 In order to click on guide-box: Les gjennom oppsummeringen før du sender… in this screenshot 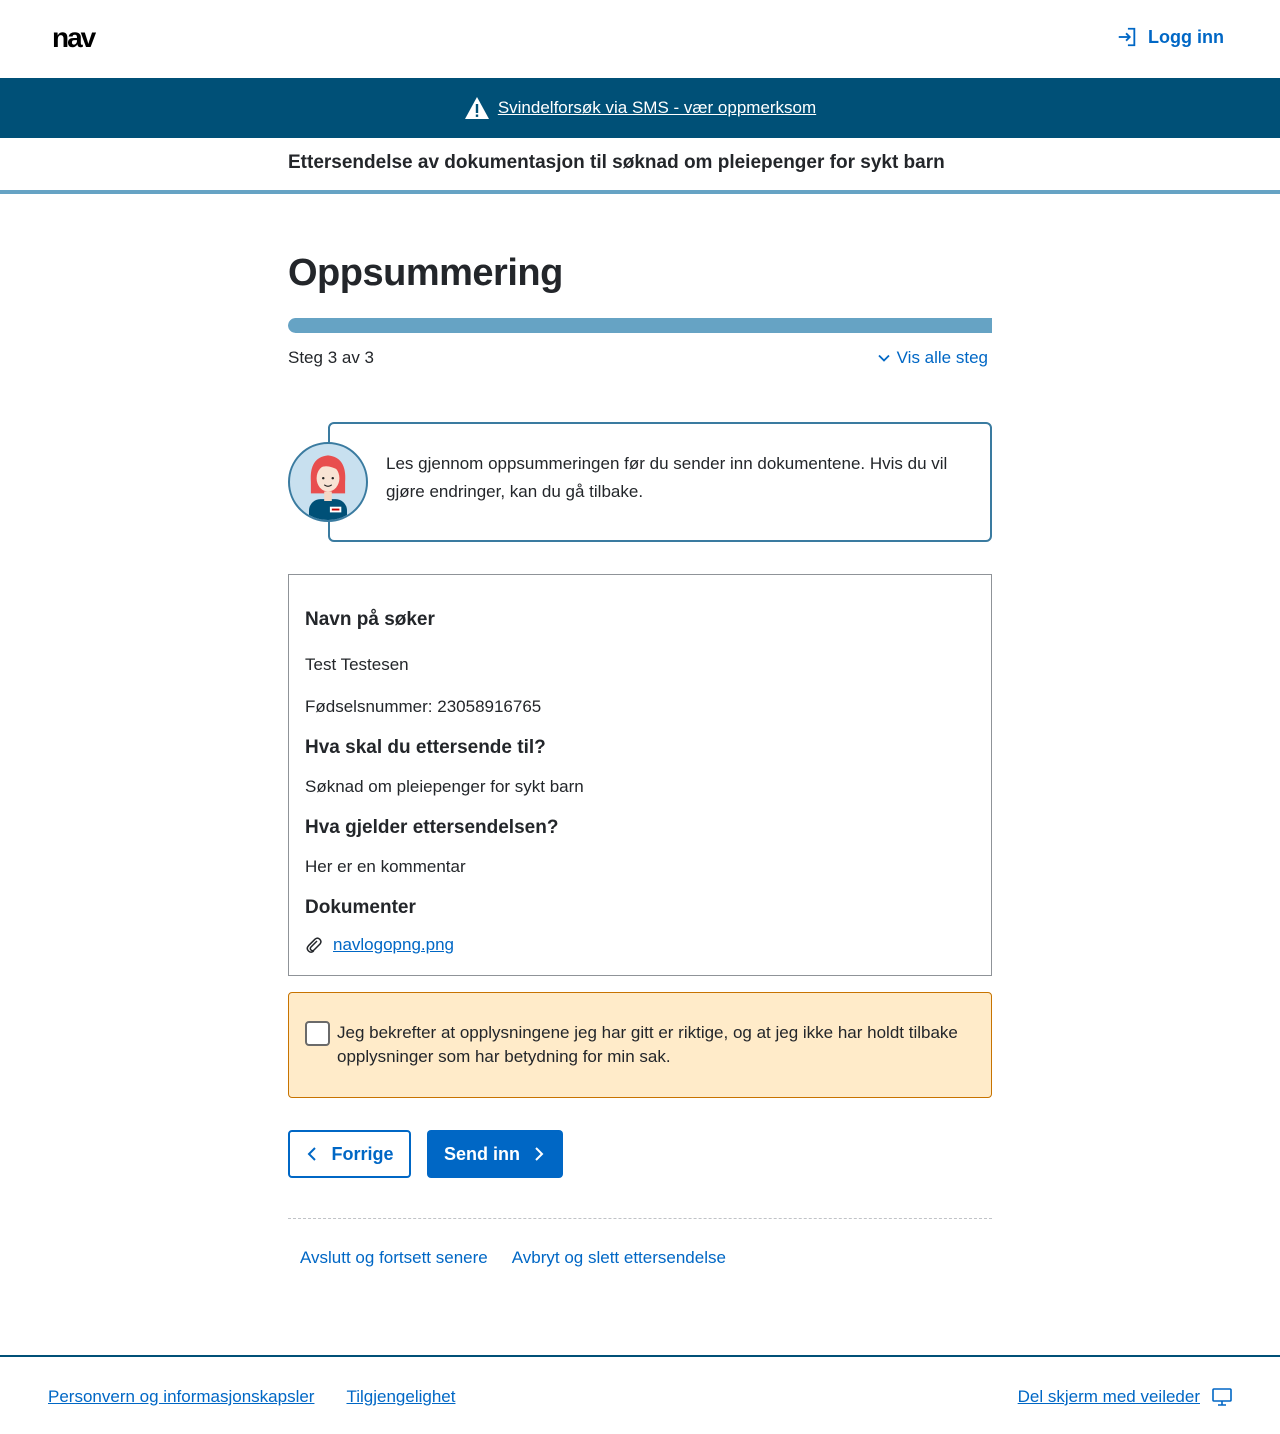, I will do `click(660, 482)`.